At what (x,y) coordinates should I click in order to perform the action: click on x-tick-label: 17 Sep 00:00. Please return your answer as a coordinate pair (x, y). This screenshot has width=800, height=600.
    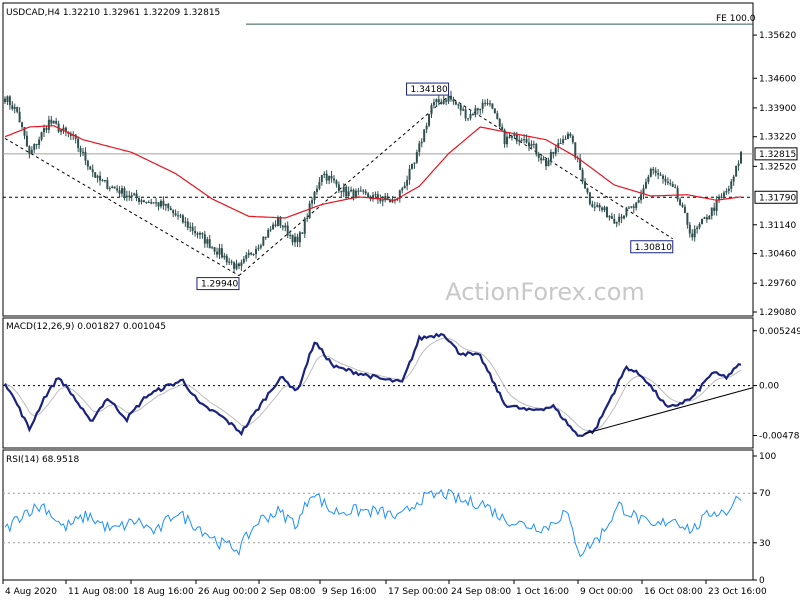
    Looking at the image, I should click on (418, 592).